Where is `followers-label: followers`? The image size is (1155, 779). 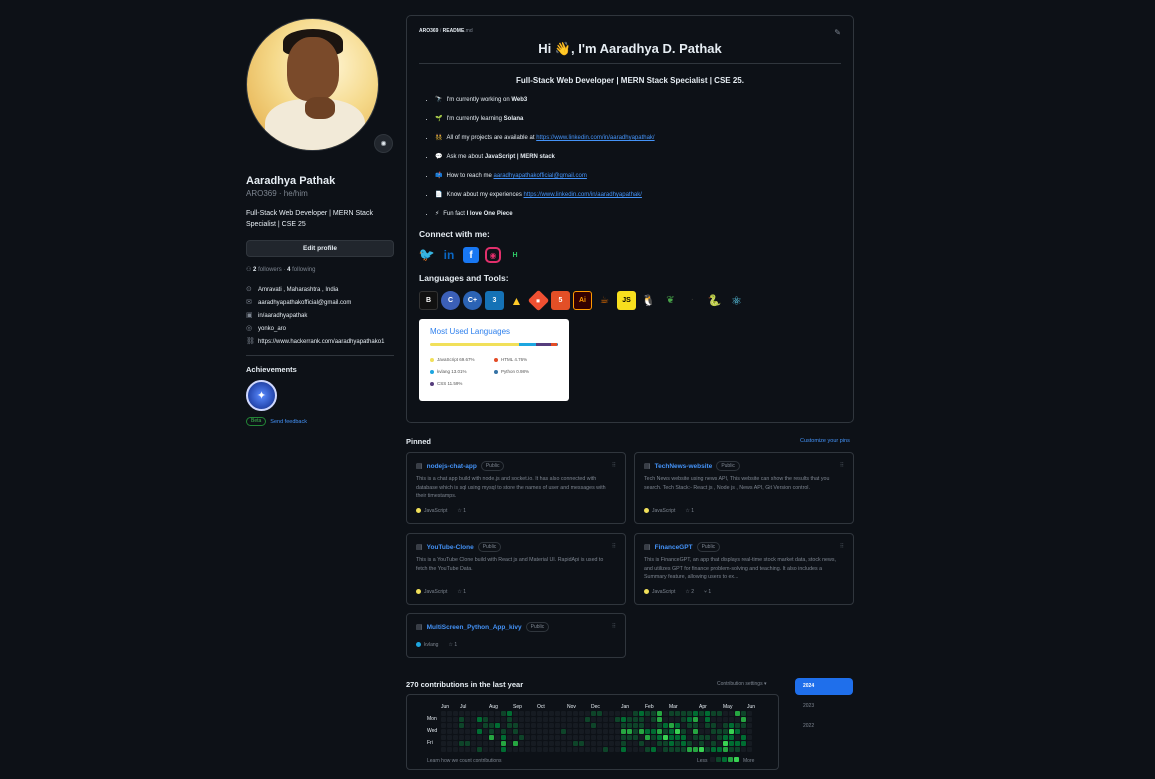 followers-label: followers is located at coordinates (270, 270).